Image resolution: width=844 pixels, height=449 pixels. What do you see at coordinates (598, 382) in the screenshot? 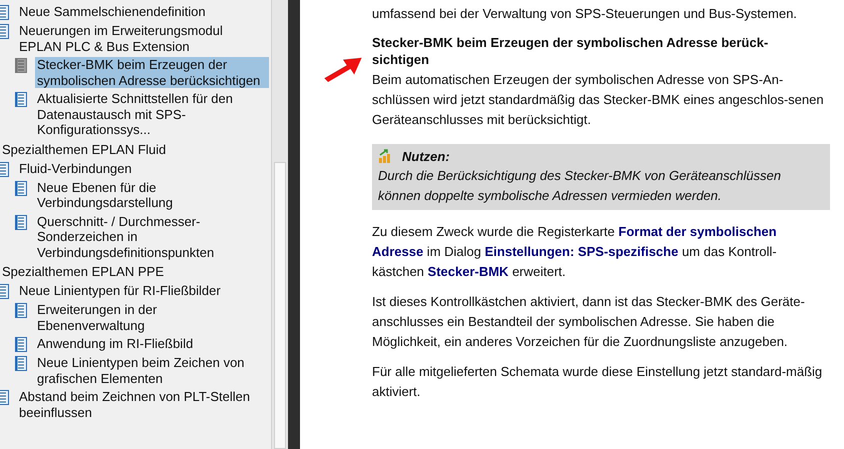
I see `paragraph: Für alle mitgelieferten Schemata wurde diese Einstellung jetzt standard-mäßig aktiviert.` at bounding box center [598, 382].